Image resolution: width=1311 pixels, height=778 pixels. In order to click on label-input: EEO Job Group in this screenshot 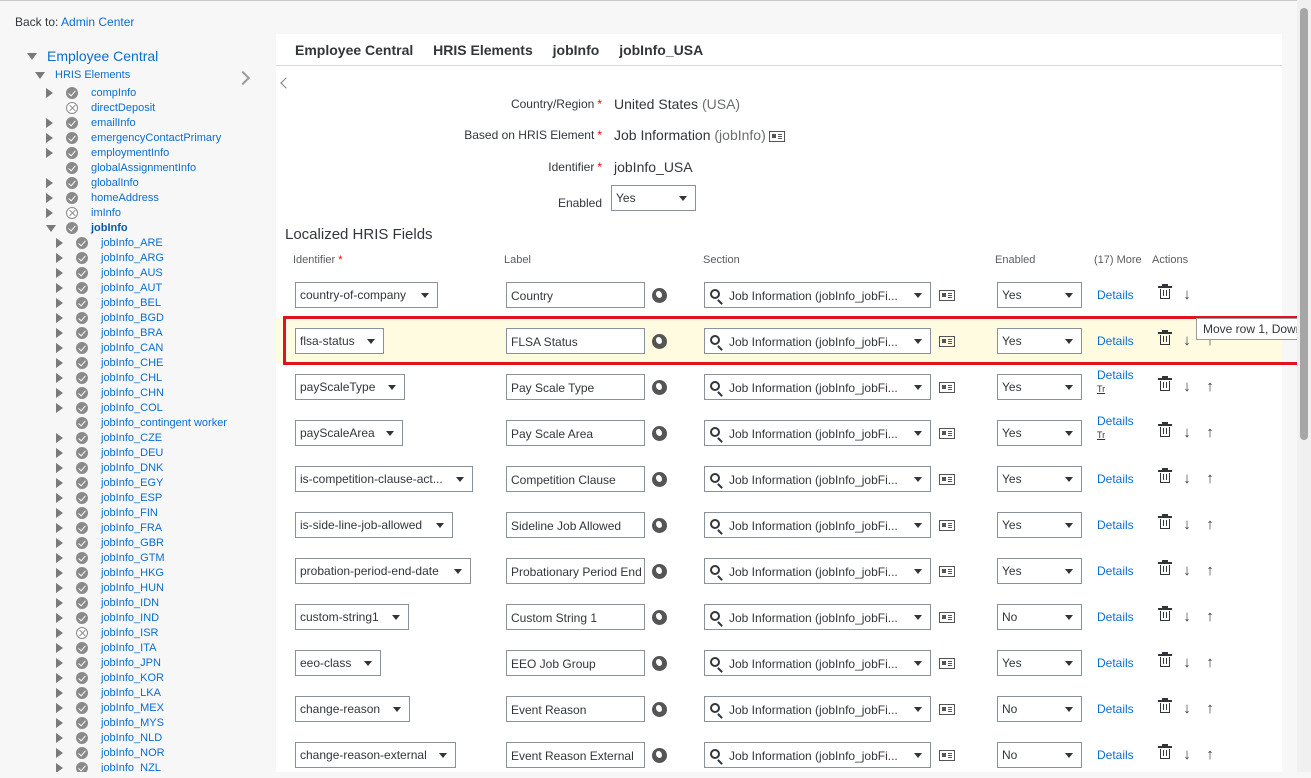, I will do `click(575, 663)`.